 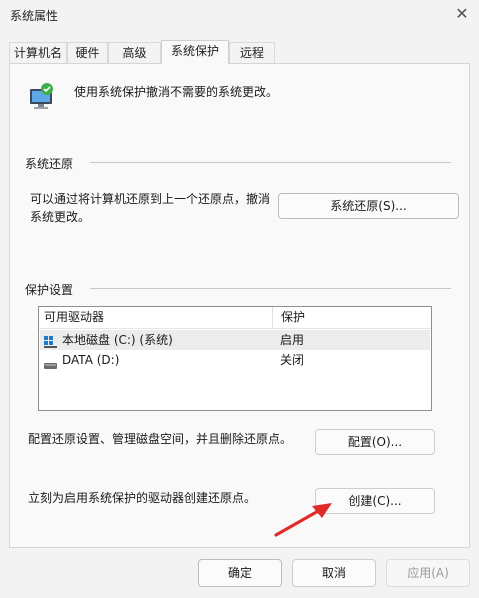 I want to click on system-restore-heading: 系统还原, so click(x=49, y=164).